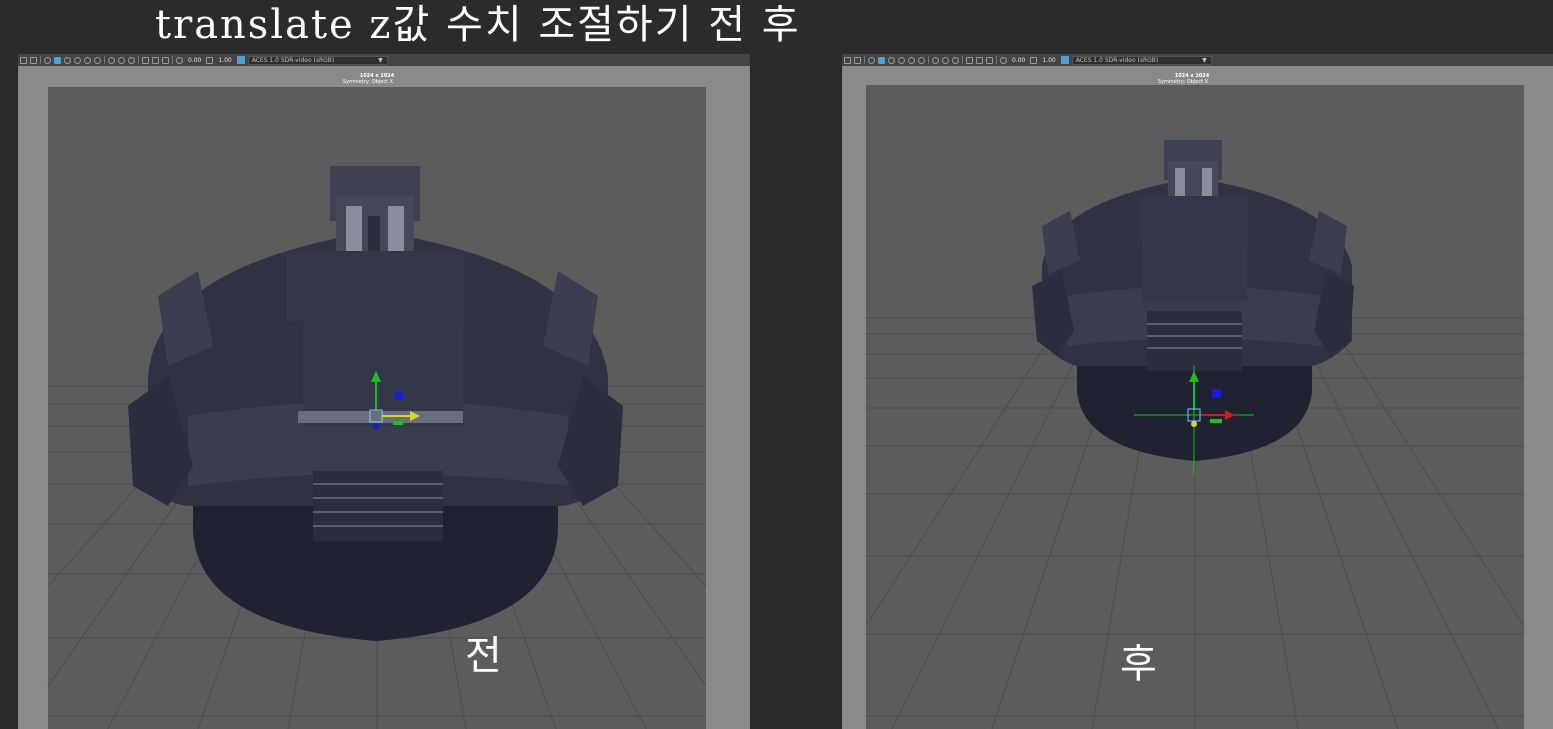 The image size is (1553, 729). Describe the element at coordinates (478, 25) in the screenshot. I see `page-title: translate z값 수치 조절하기 전 후` at that location.